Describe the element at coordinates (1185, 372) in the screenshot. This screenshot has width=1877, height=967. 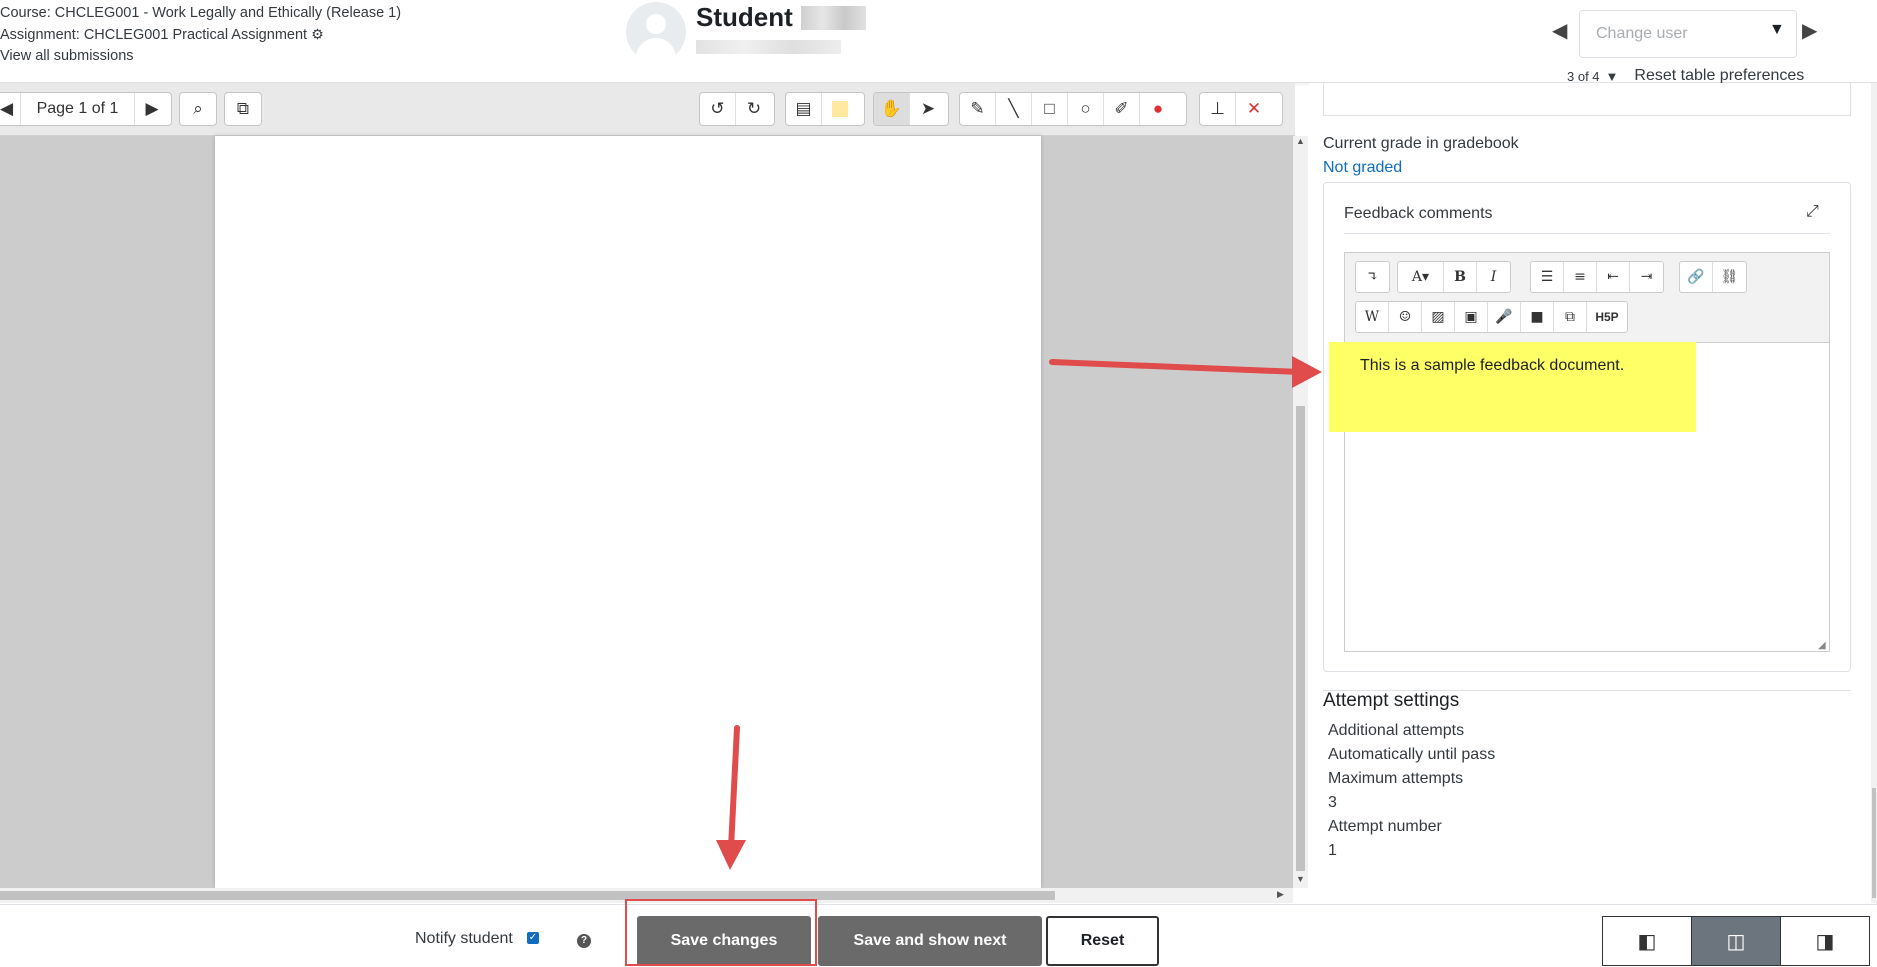
I see `right-arrow` at that location.